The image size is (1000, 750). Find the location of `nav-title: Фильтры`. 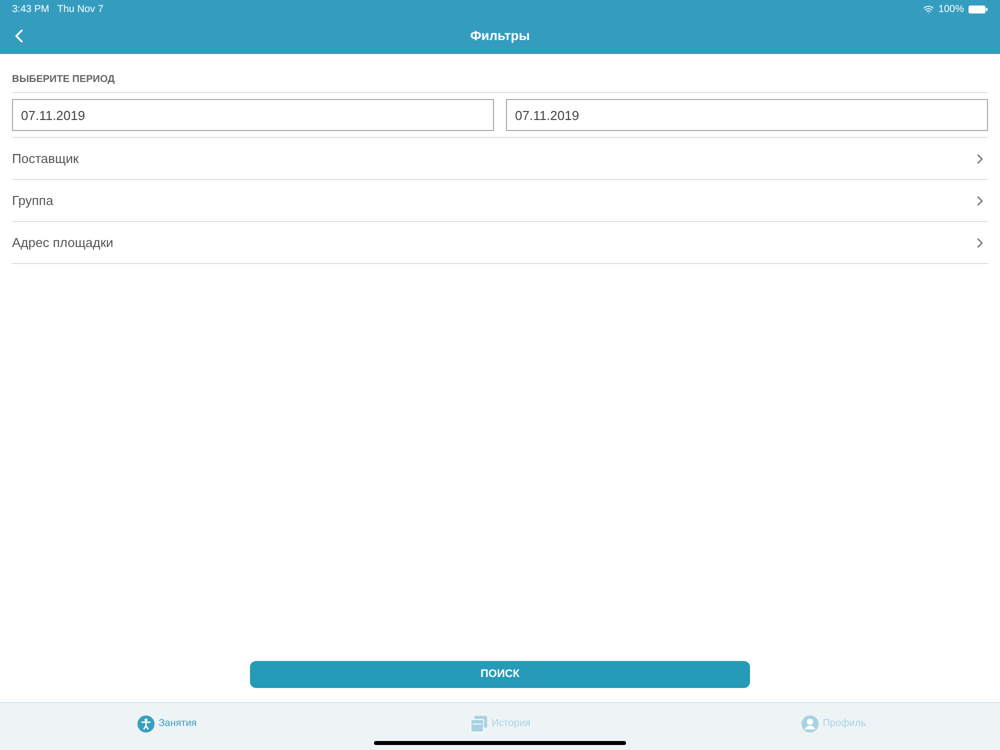

nav-title: Фильтры is located at coordinates (500, 36).